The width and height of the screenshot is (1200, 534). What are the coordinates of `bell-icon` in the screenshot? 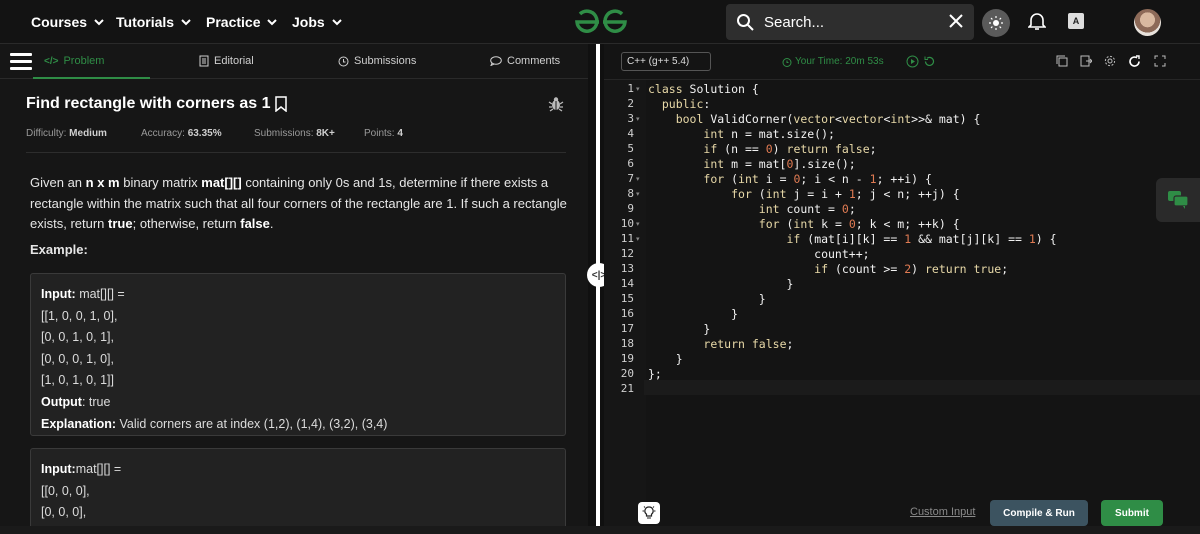 It's located at (1037, 21).